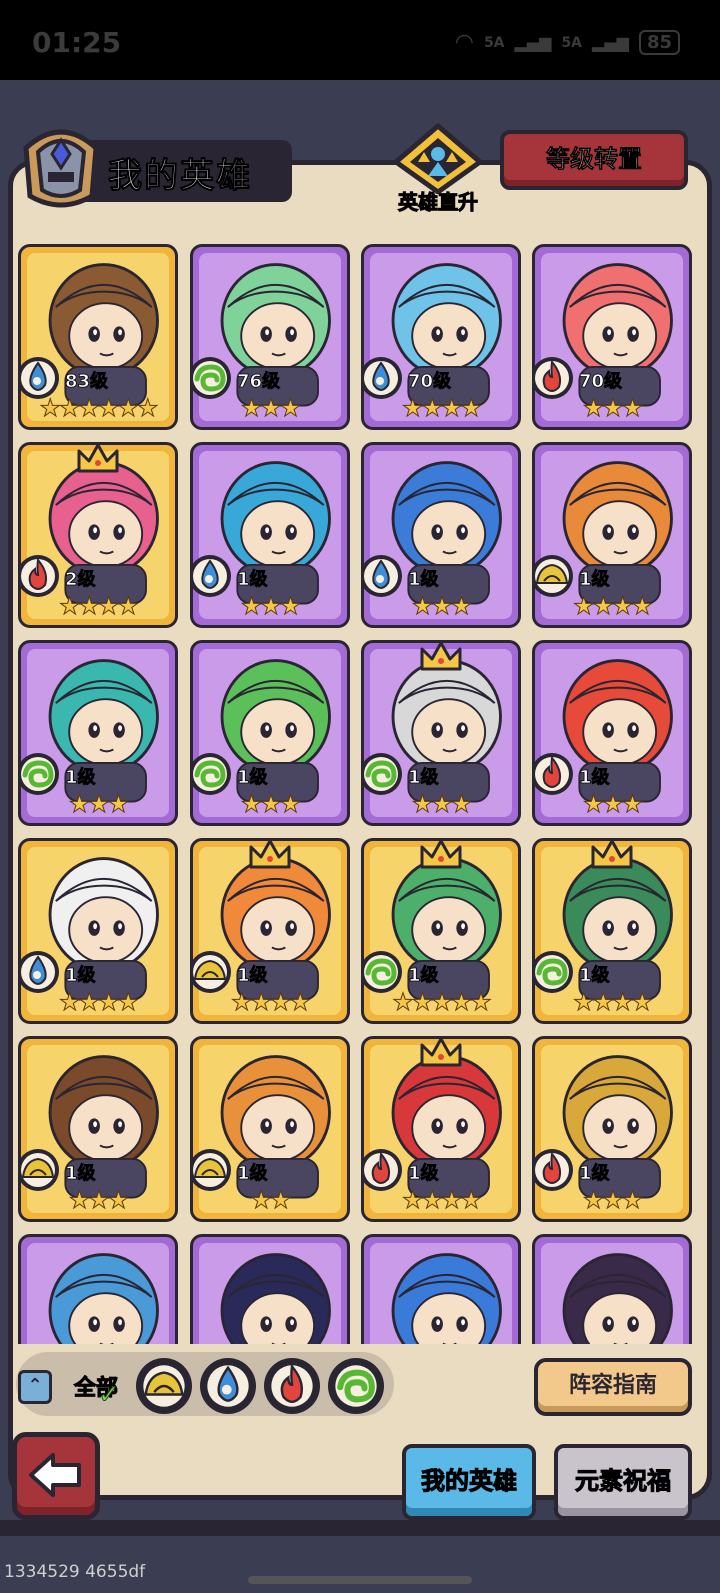 The width and height of the screenshot is (720, 1593). Describe the element at coordinates (87, 382) in the screenshot. I see `hero-level: 83级` at that location.